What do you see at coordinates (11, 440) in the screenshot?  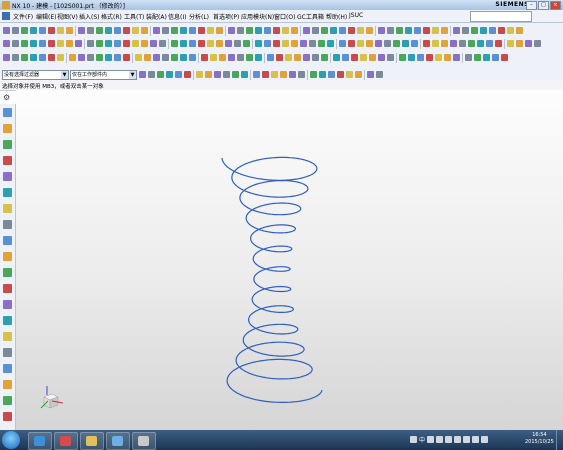 I see `start-orb` at bounding box center [11, 440].